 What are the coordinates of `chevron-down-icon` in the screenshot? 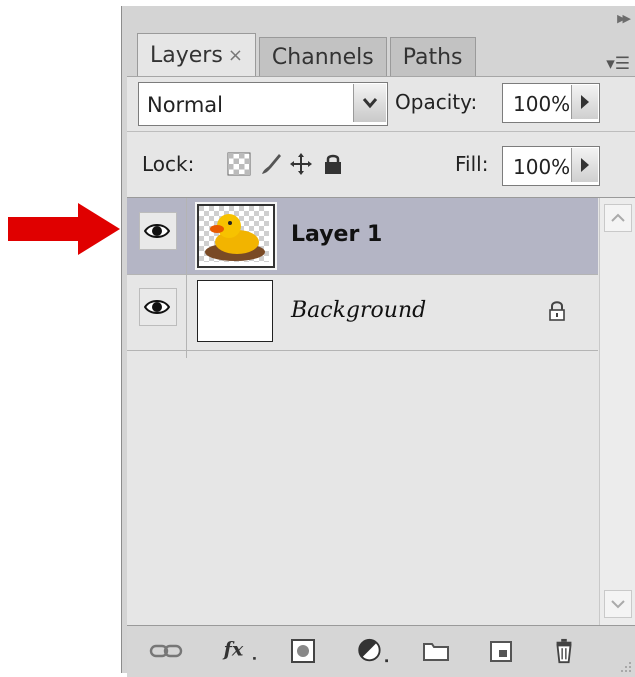 It's located at (369, 103).